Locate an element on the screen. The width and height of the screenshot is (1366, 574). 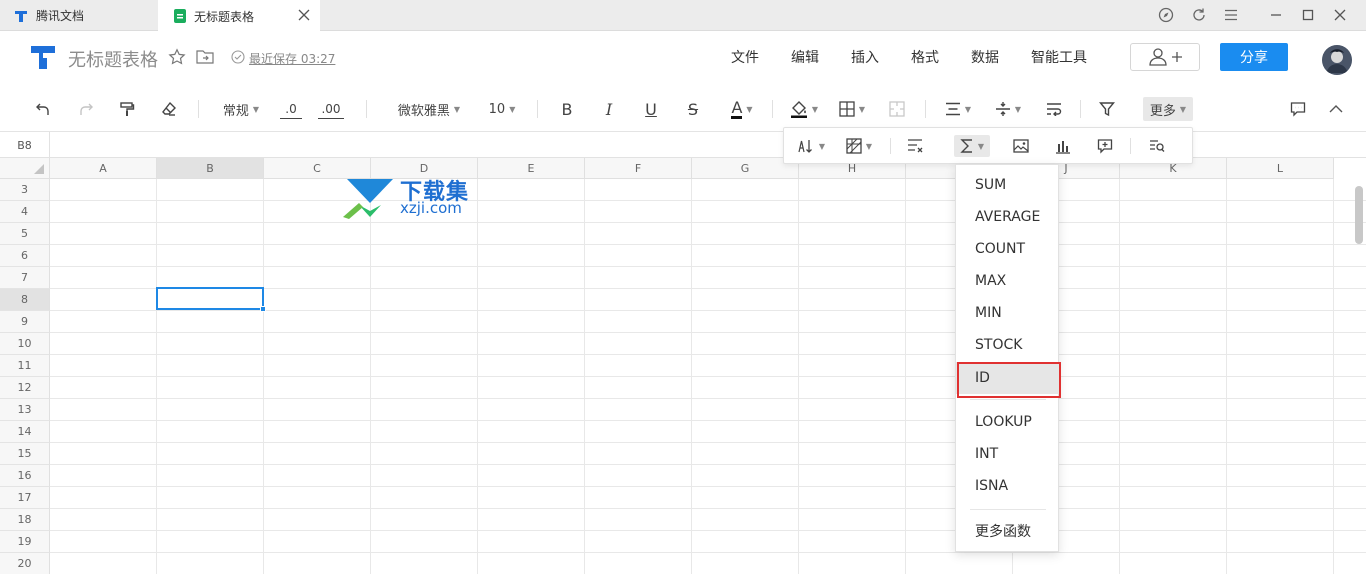
function-item-average: AVERAGE is located at coordinates (1008, 217).